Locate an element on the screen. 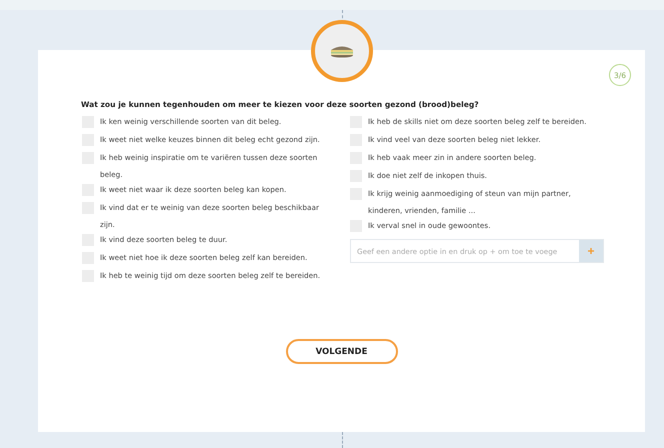 Image resolution: width=664 pixels, height=448 pixels. next-button: VOLGENDE is located at coordinates (342, 351).